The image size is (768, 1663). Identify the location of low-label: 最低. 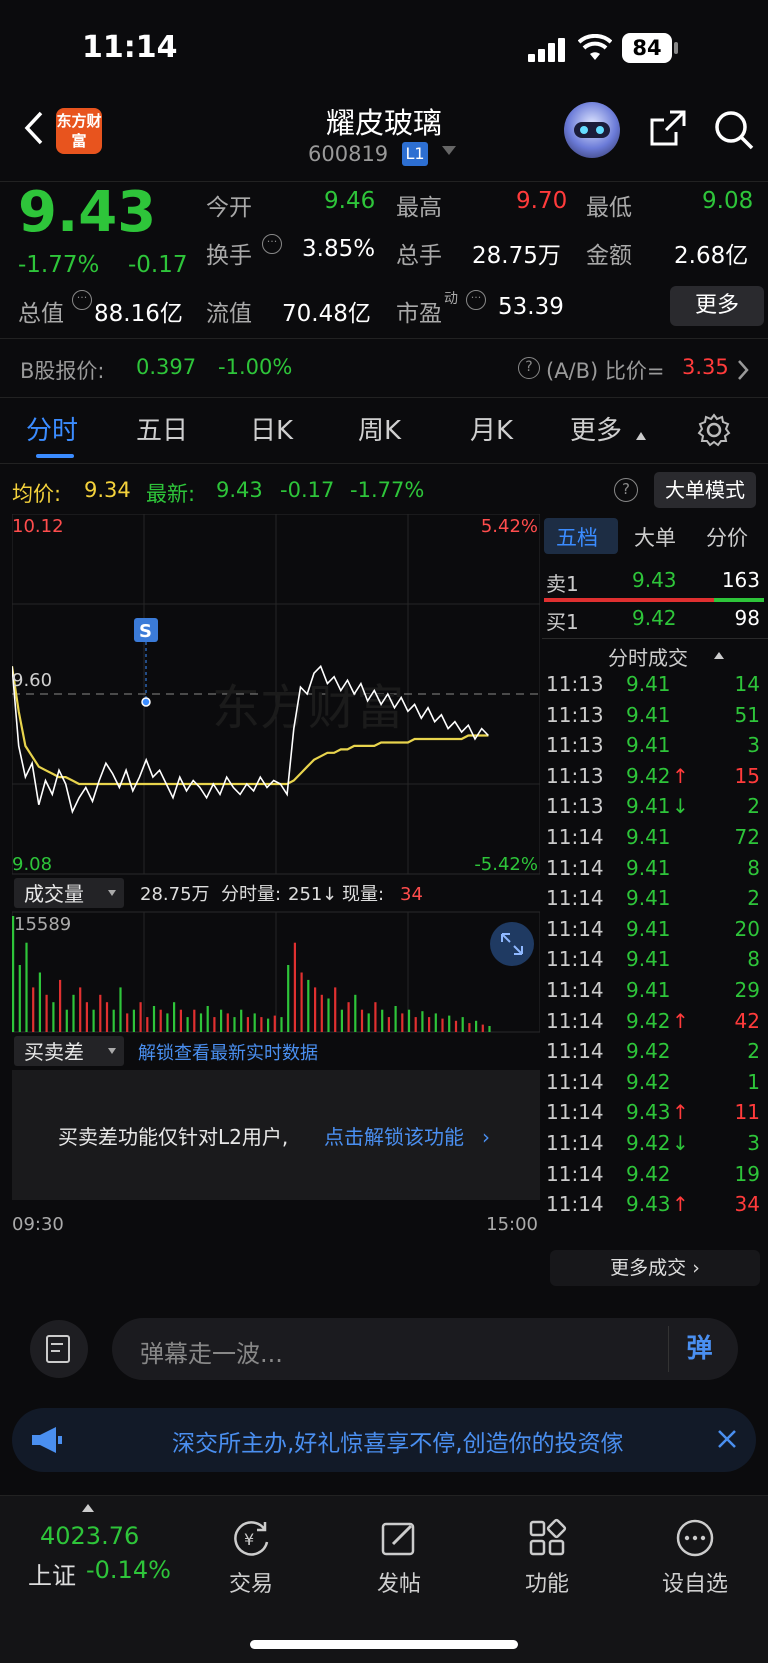
(609, 208).